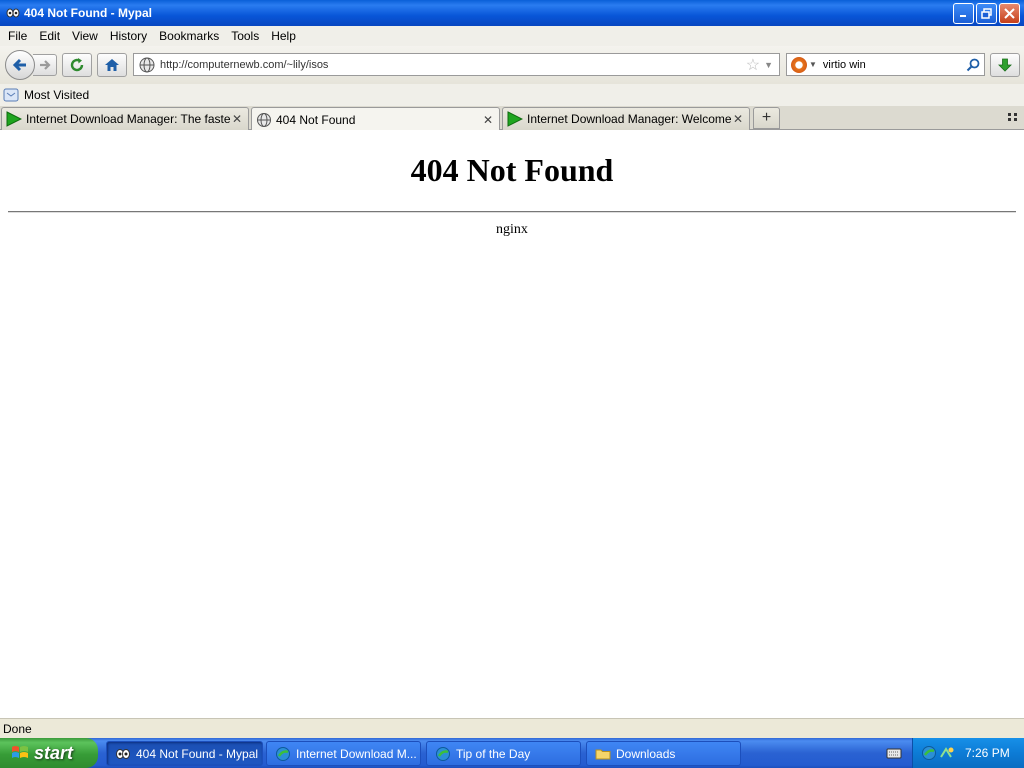 The width and height of the screenshot is (1024, 768). Describe the element at coordinates (813, 64) in the screenshot. I see `engine-dropdown-icon: ▼` at that location.